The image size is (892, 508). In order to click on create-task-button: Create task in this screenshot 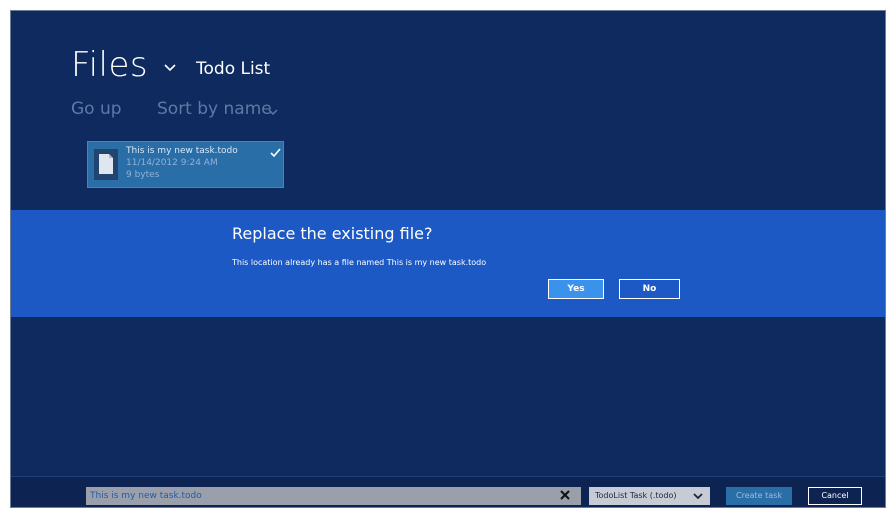, I will do `click(759, 496)`.